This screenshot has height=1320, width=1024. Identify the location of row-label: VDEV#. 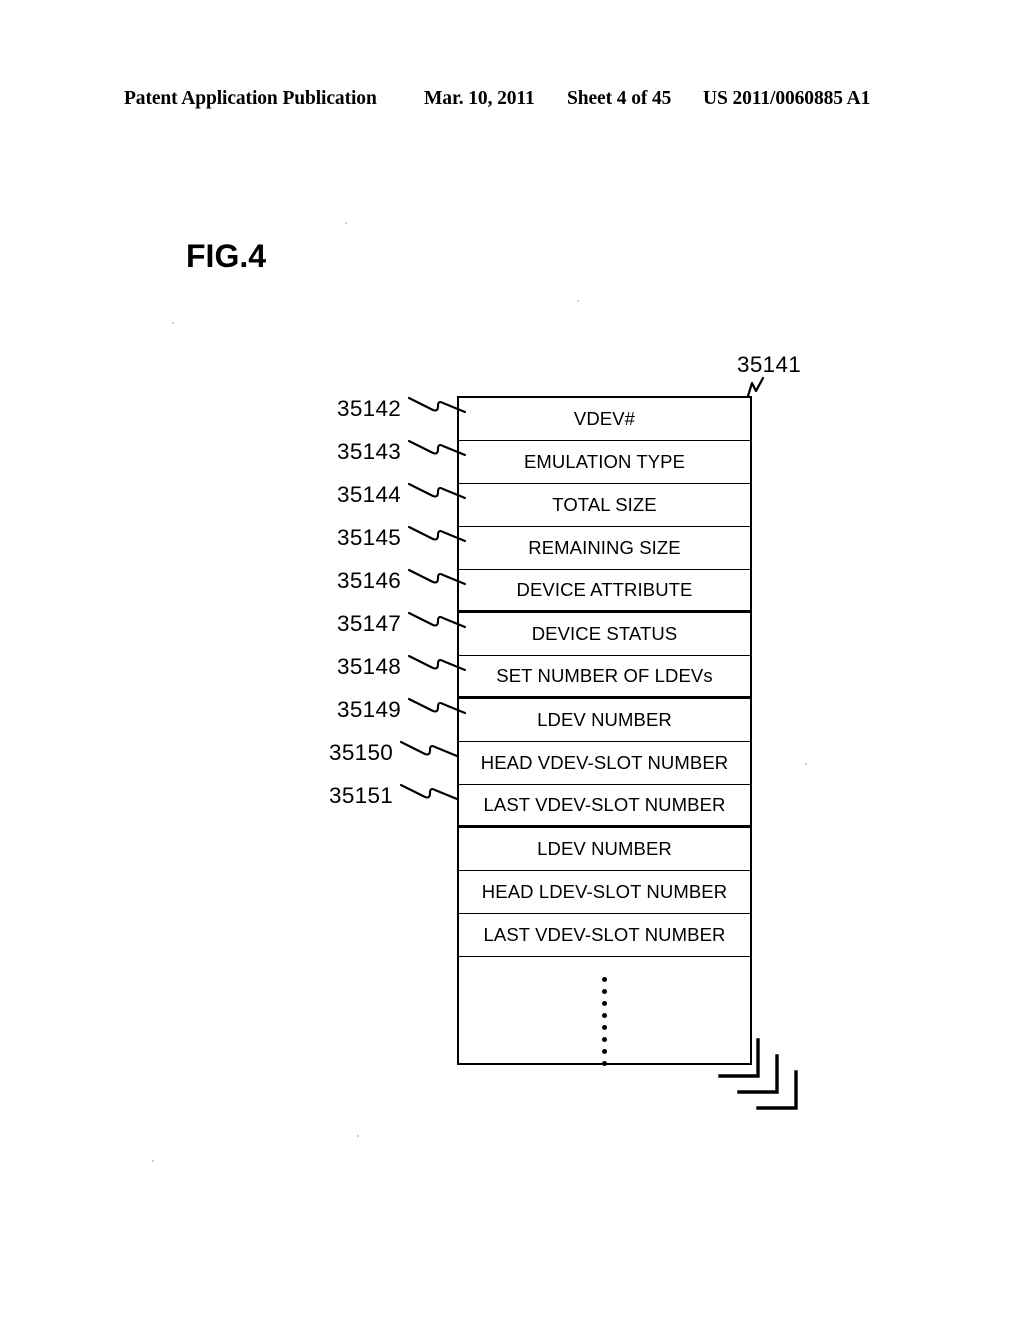
(604, 418).